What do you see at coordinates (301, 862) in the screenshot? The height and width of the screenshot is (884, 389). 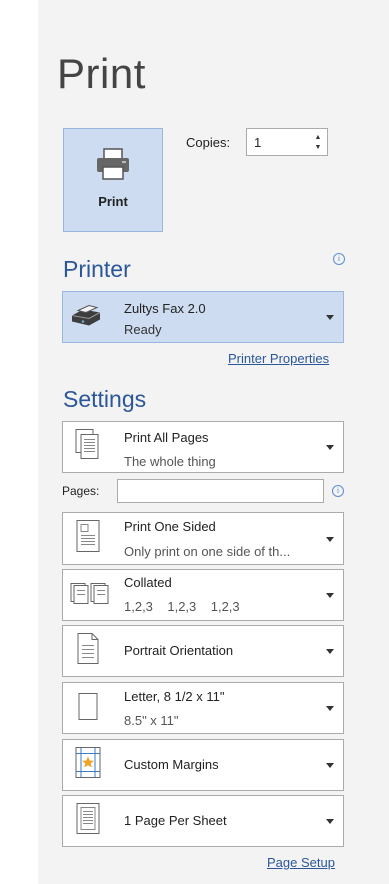 I see `page-setup-link: Page Setup` at bounding box center [301, 862].